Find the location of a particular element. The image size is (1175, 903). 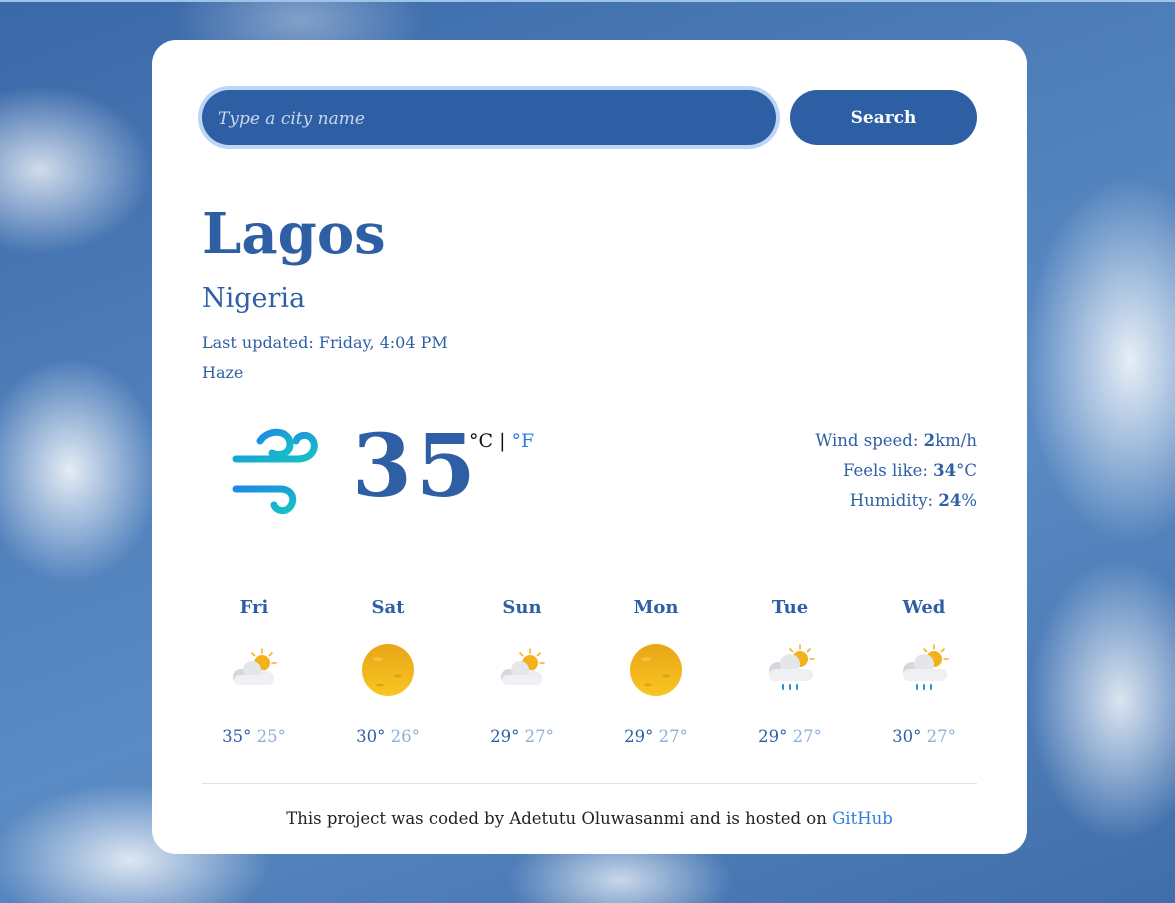

forecast-temps: 30° 26° is located at coordinates (388, 737).